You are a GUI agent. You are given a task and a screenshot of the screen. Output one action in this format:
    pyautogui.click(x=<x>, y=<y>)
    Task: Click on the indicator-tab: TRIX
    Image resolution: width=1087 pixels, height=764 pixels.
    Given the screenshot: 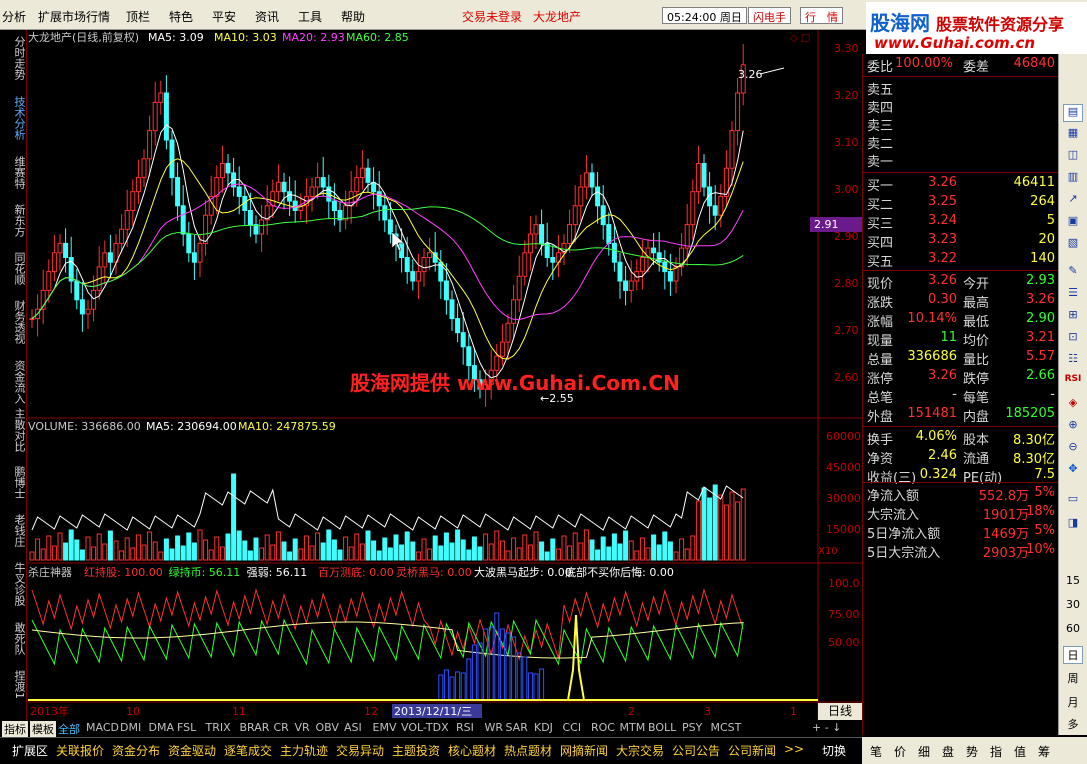 What is the action you would take?
    pyautogui.click(x=218, y=727)
    